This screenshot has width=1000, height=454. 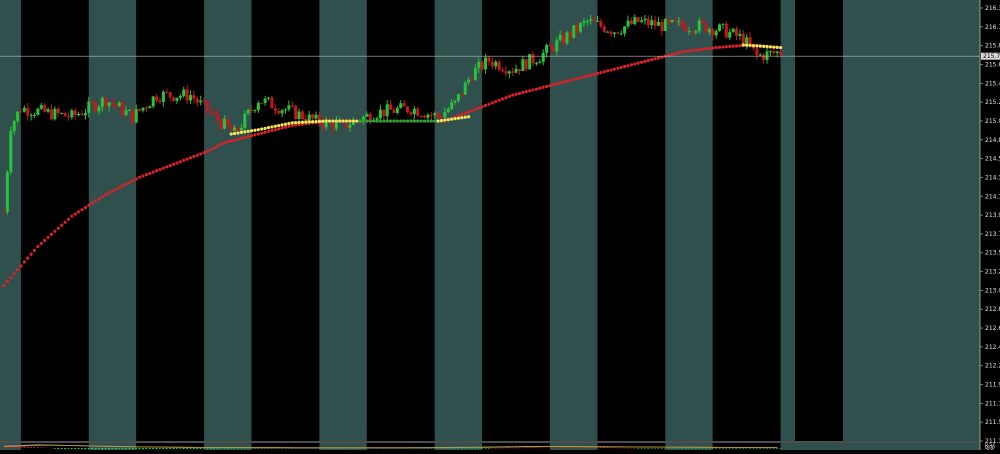 What do you see at coordinates (992, 102) in the screenshot?
I see `tick-label: 215.2` at bounding box center [992, 102].